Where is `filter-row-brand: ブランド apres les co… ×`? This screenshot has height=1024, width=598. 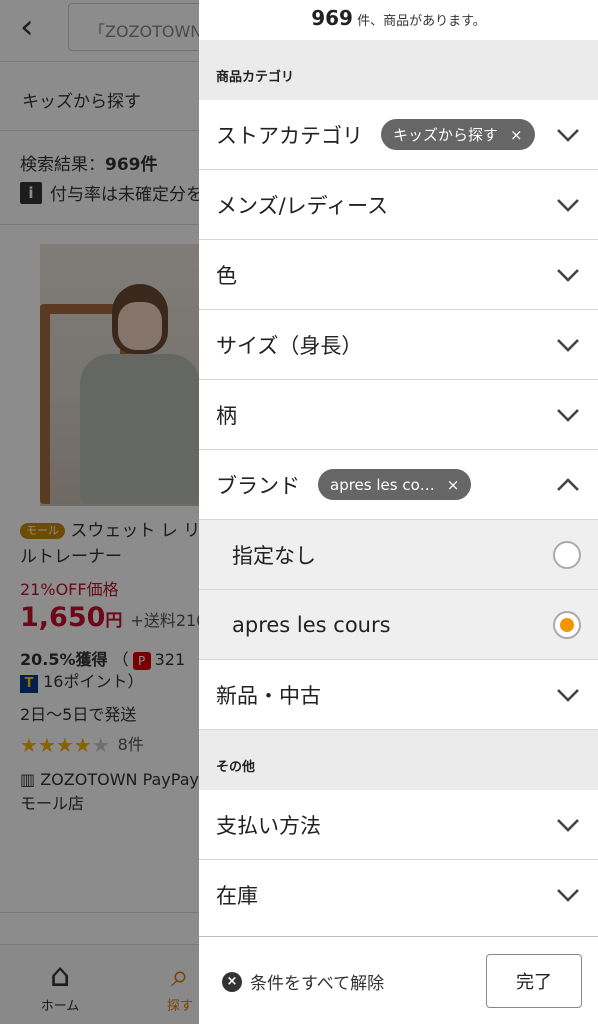 filter-row-brand: ブランド apres les co… × is located at coordinates (398, 485).